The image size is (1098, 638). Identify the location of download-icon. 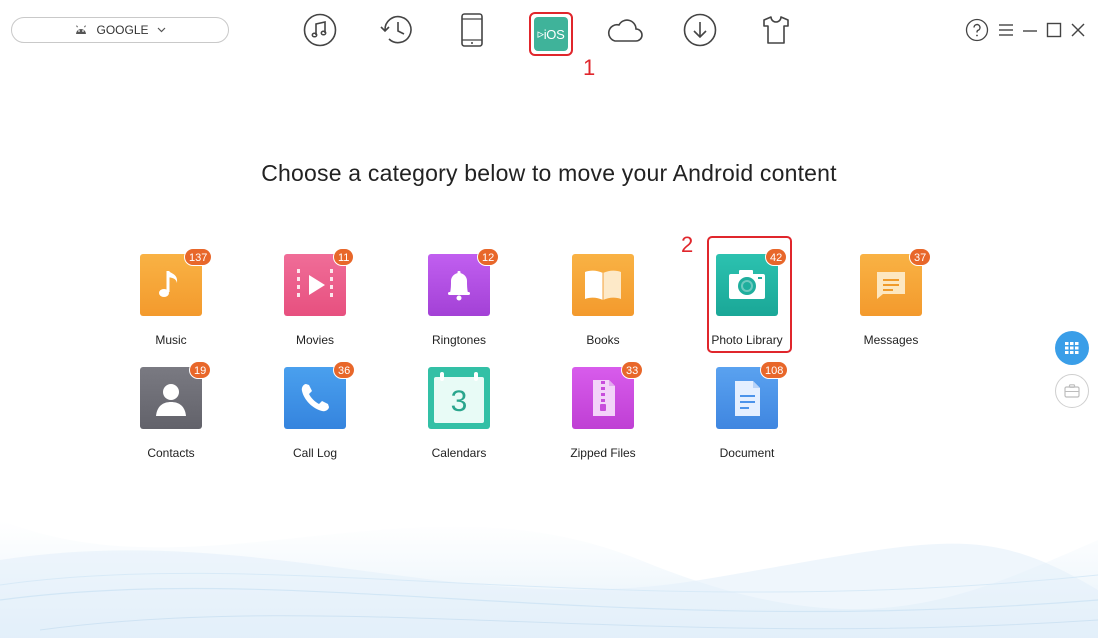
(700, 30).